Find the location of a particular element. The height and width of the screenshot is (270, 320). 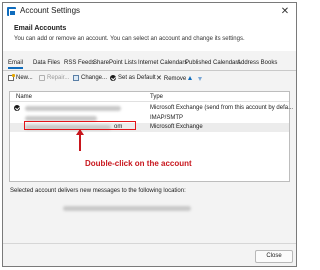

tab-email: Email is located at coordinates (16, 64).